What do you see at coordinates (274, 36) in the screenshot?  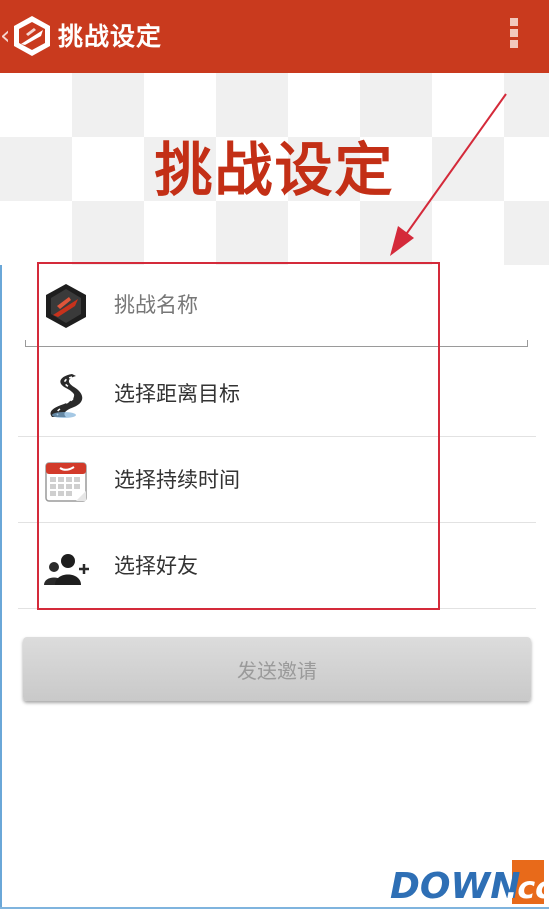 I see `app-bar: ‹ 挑战设定` at bounding box center [274, 36].